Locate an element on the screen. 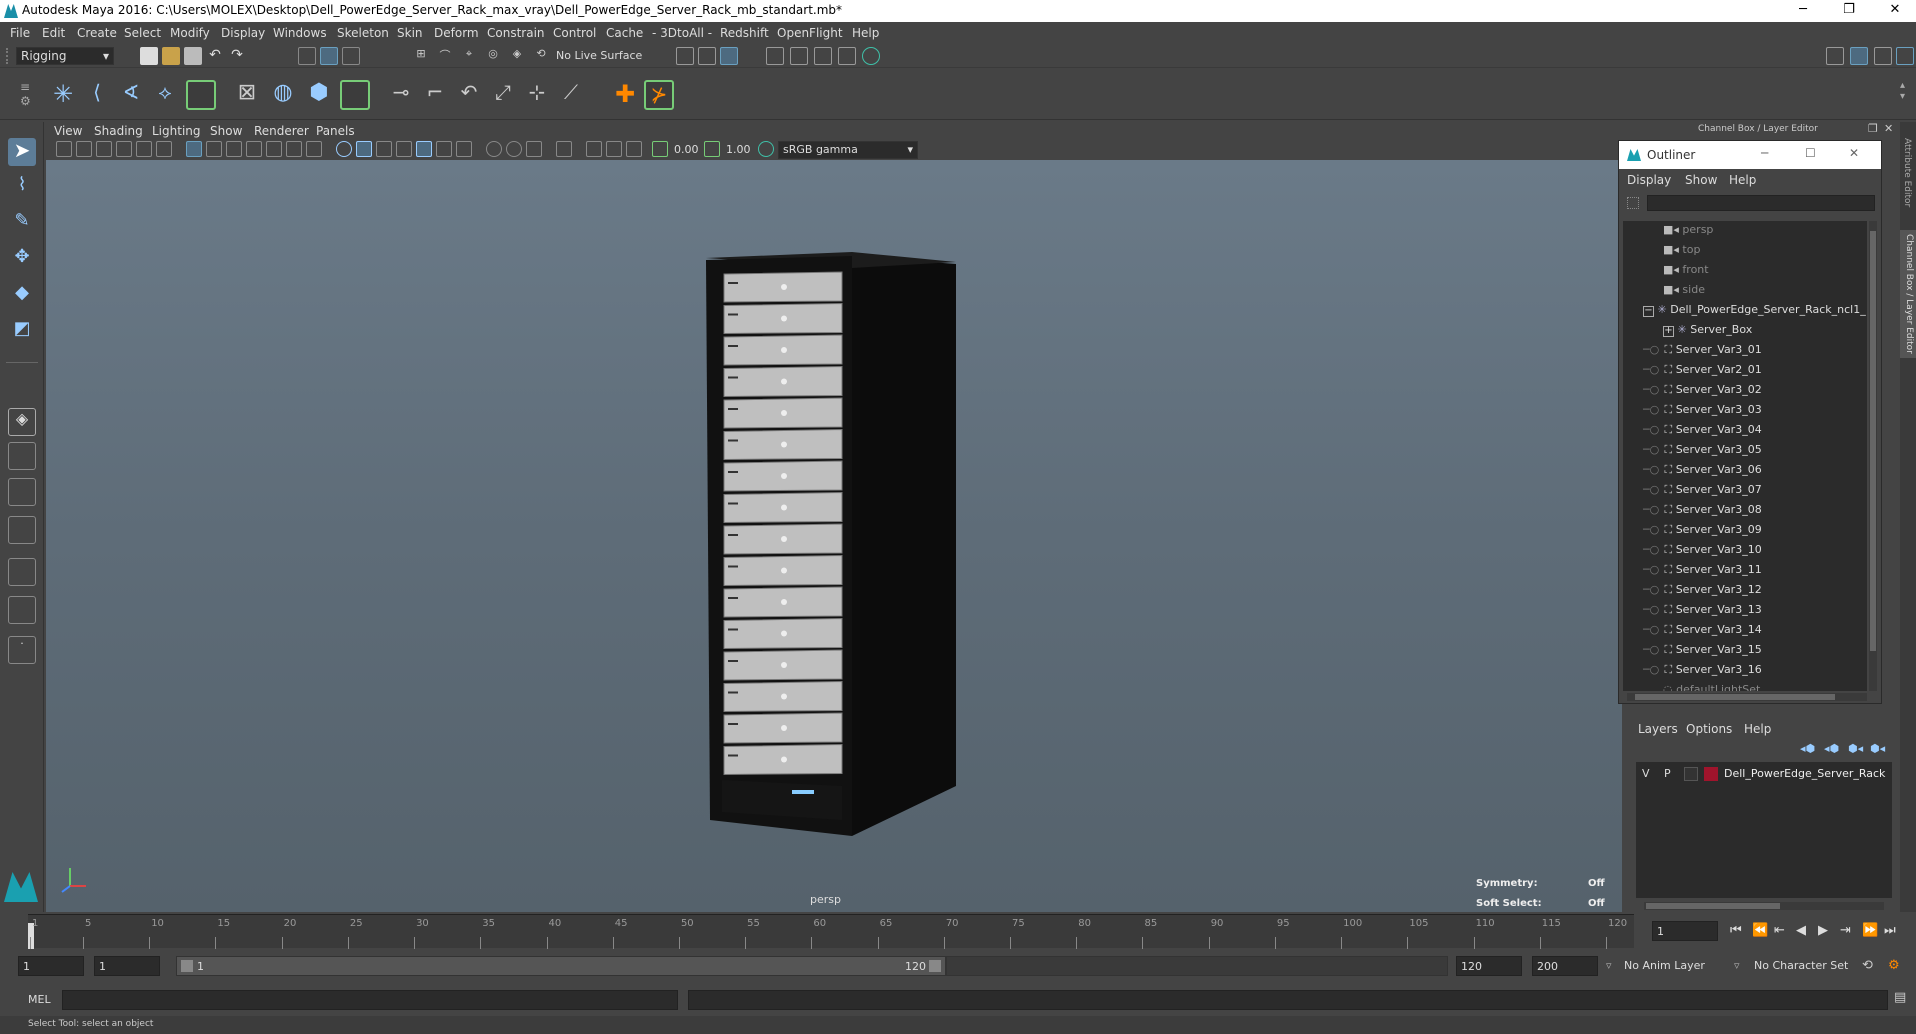 The height and width of the screenshot is (1034, 1916). minimize-button: ─ is located at coordinates (1803, 11).